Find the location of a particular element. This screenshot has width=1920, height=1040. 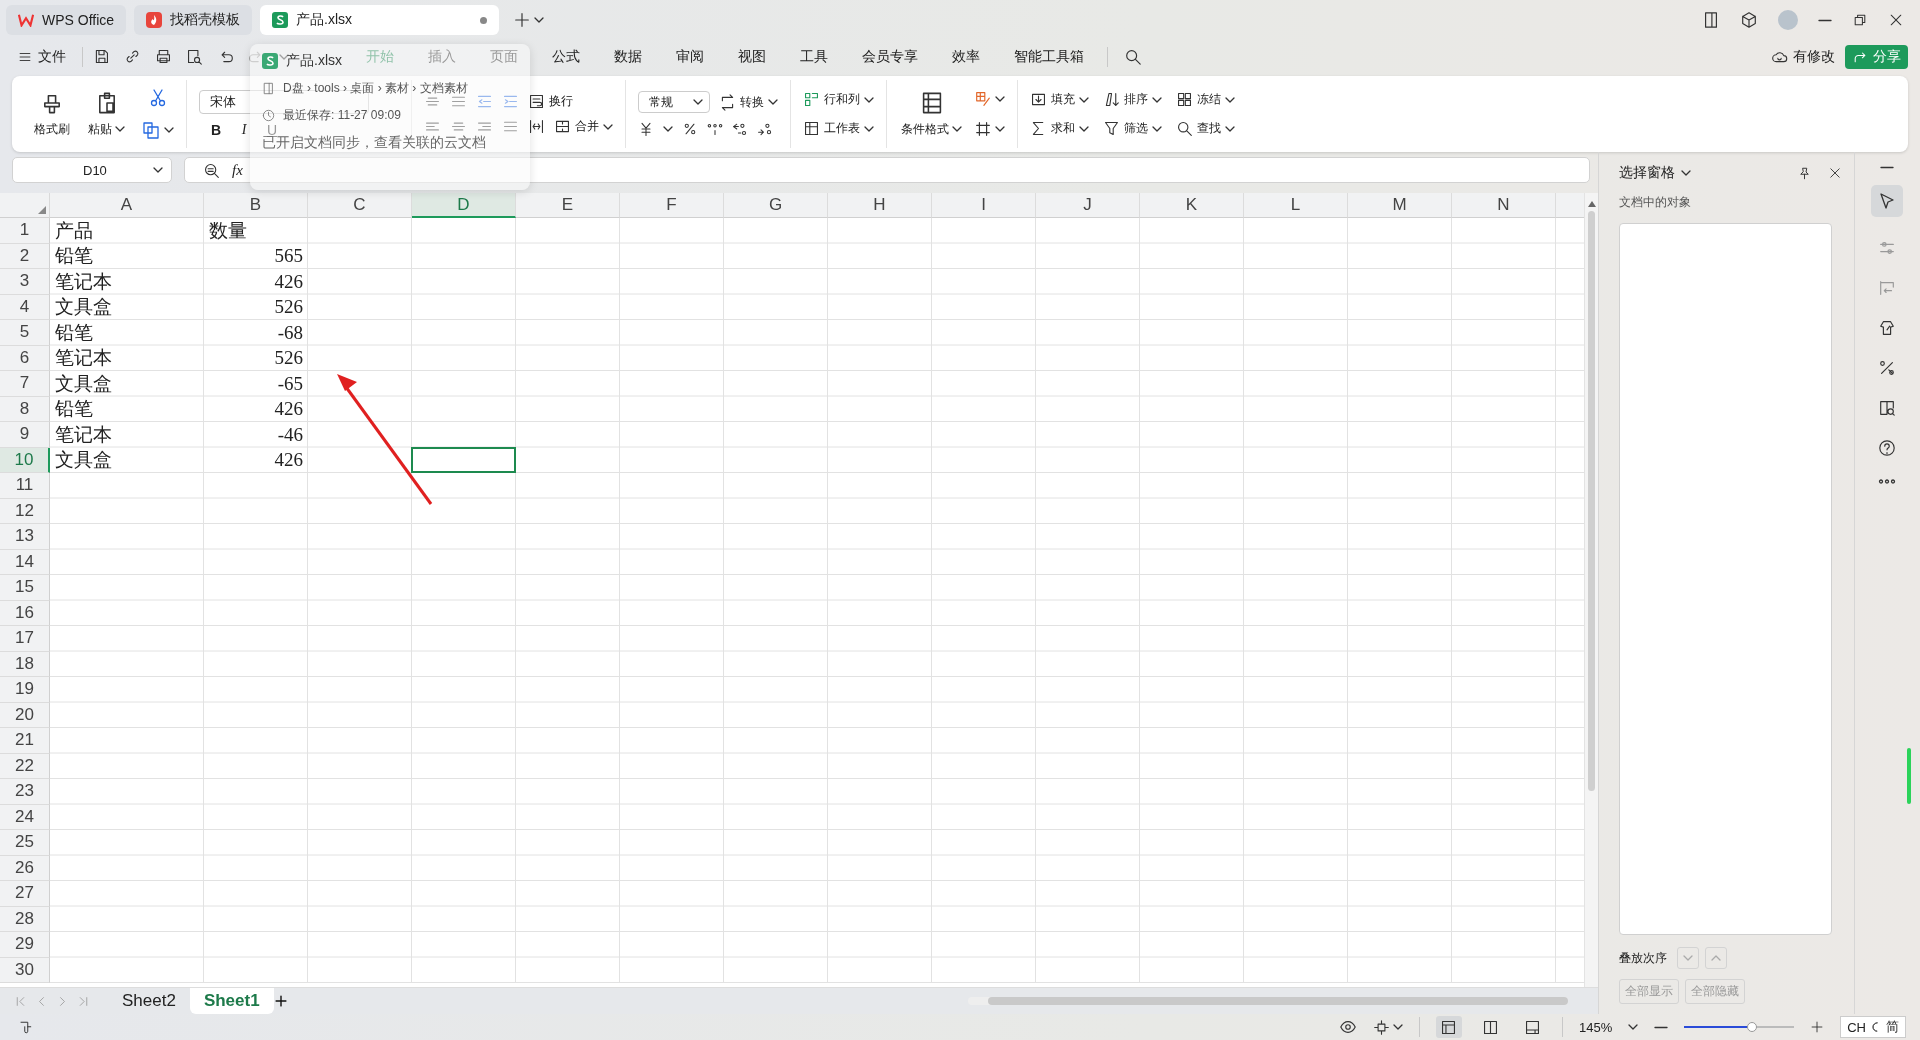

sort-button: 排序 is located at coordinates (1132, 99).